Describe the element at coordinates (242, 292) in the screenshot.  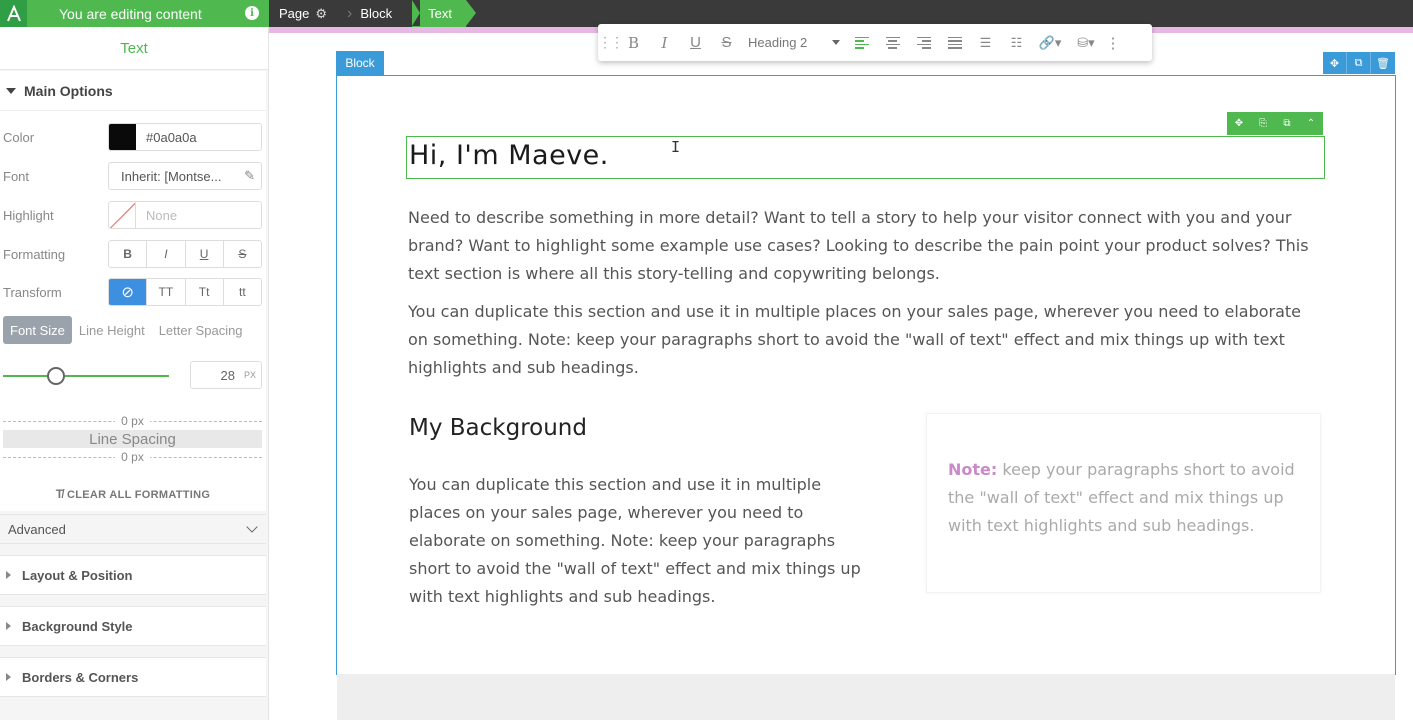
I see `transform-lowercase-button: tt` at that location.